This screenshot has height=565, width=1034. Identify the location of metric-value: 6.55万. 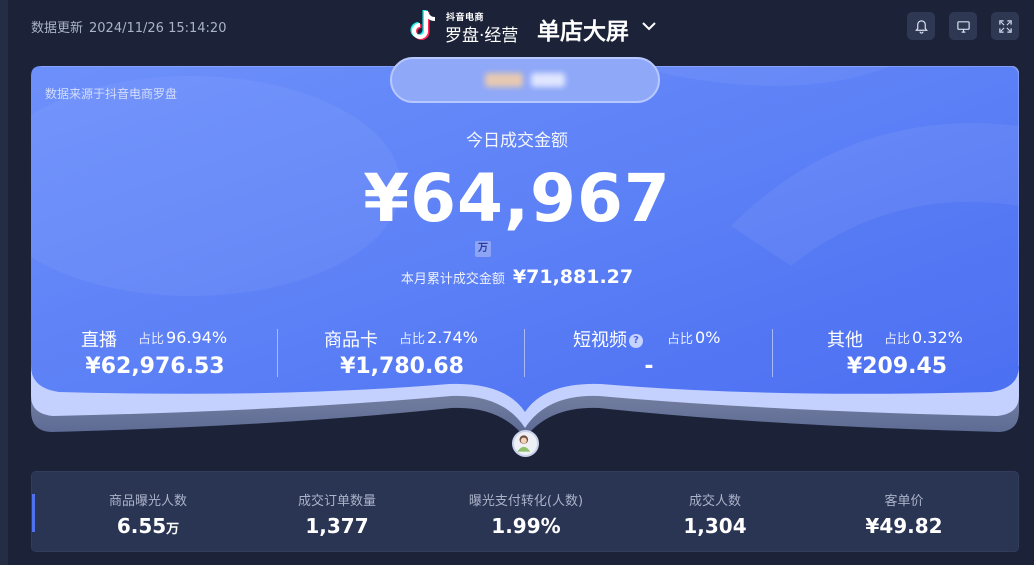
(148, 526).